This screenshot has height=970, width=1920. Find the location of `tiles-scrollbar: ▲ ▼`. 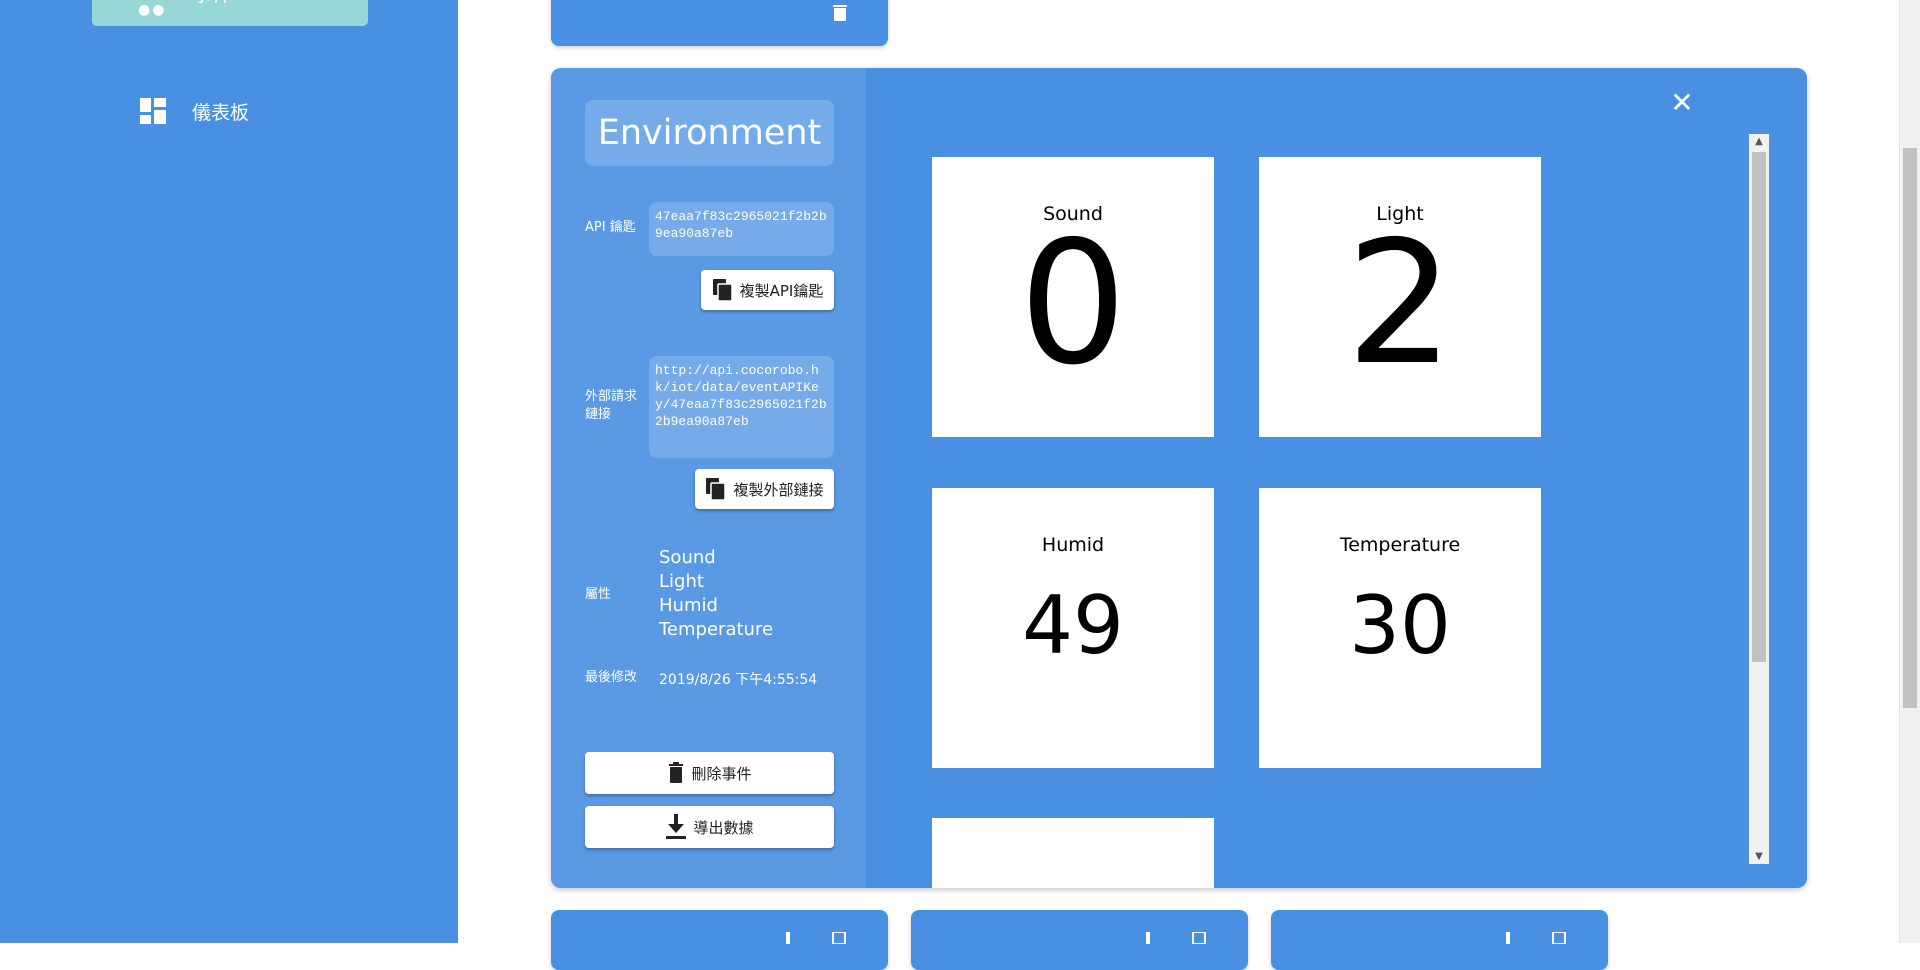

tiles-scrollbar: ▲ ▼ is located at coordinates (1759, 499).